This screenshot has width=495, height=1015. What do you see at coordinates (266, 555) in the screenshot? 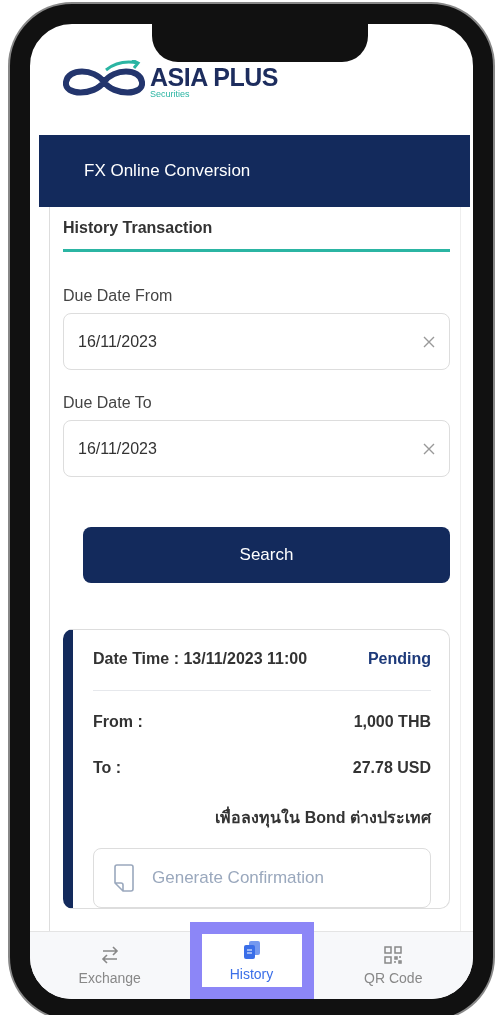
I see `search-button: Search` at bounding box center [266, 555].